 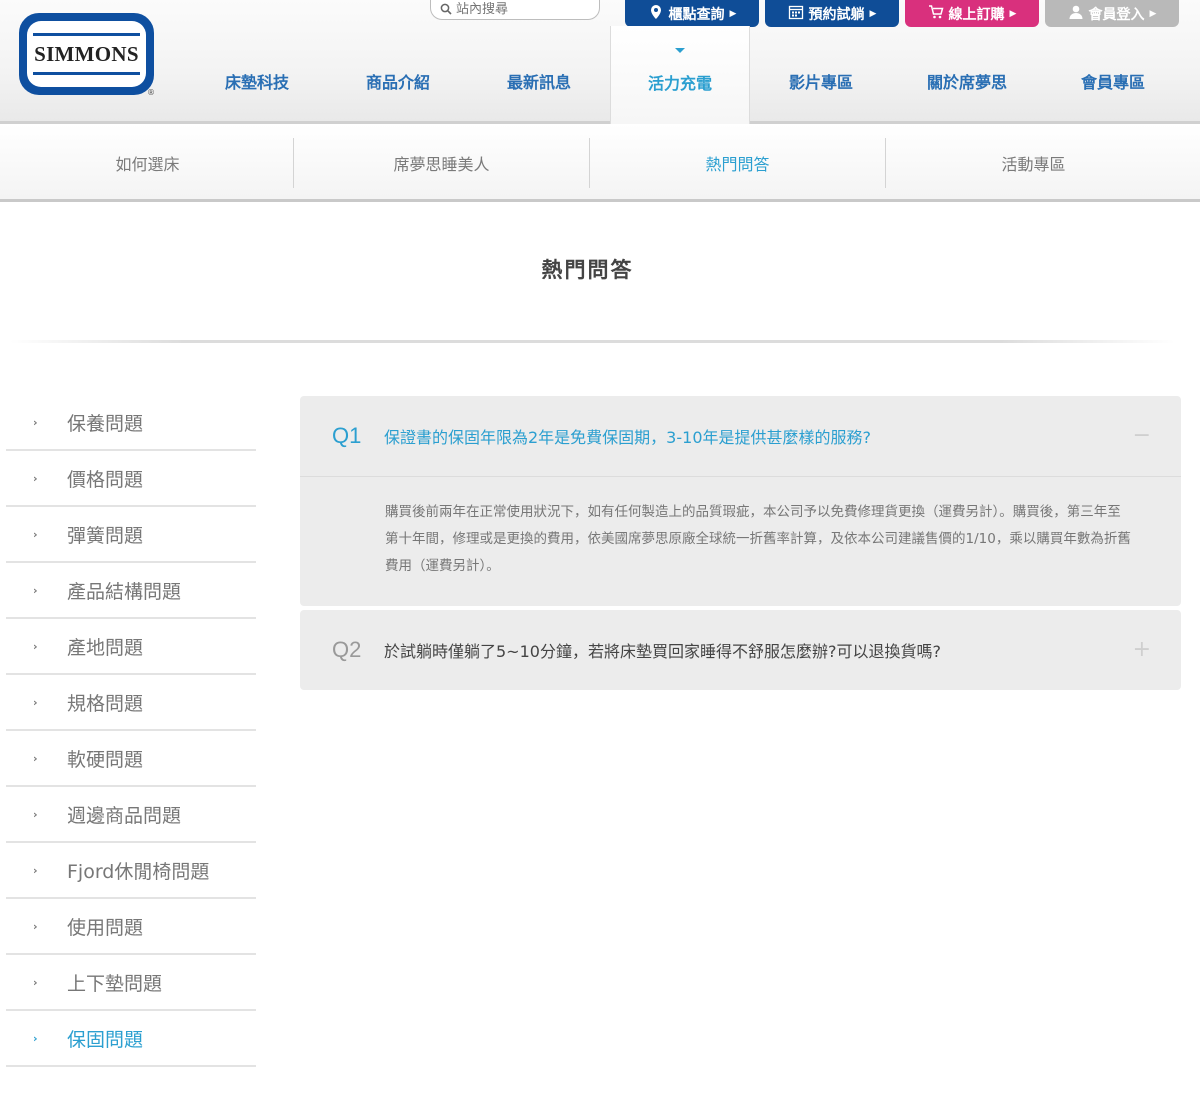 I want to click on online-order-button: 線上訂購 ▶, so click(x=972, y=13).